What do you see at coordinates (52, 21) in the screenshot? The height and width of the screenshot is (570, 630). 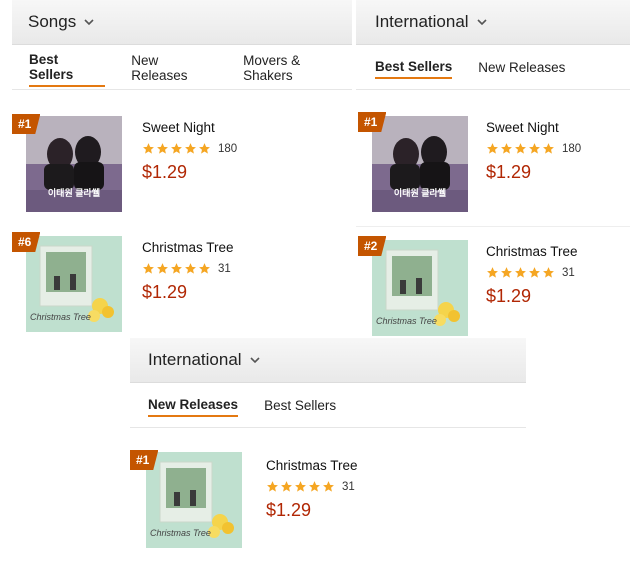 I see `panel-title: Songs` at bounding box center [52, 21].